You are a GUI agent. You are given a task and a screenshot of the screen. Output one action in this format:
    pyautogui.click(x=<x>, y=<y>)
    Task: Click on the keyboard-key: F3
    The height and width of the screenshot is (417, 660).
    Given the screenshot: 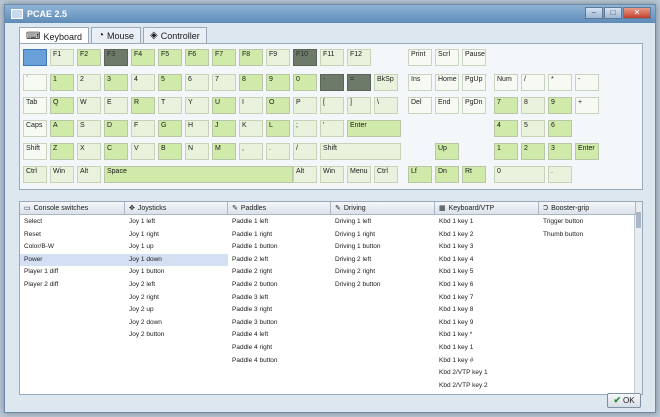 What is the action you would take?
    pyautogui.click(x=116, y=57)
    